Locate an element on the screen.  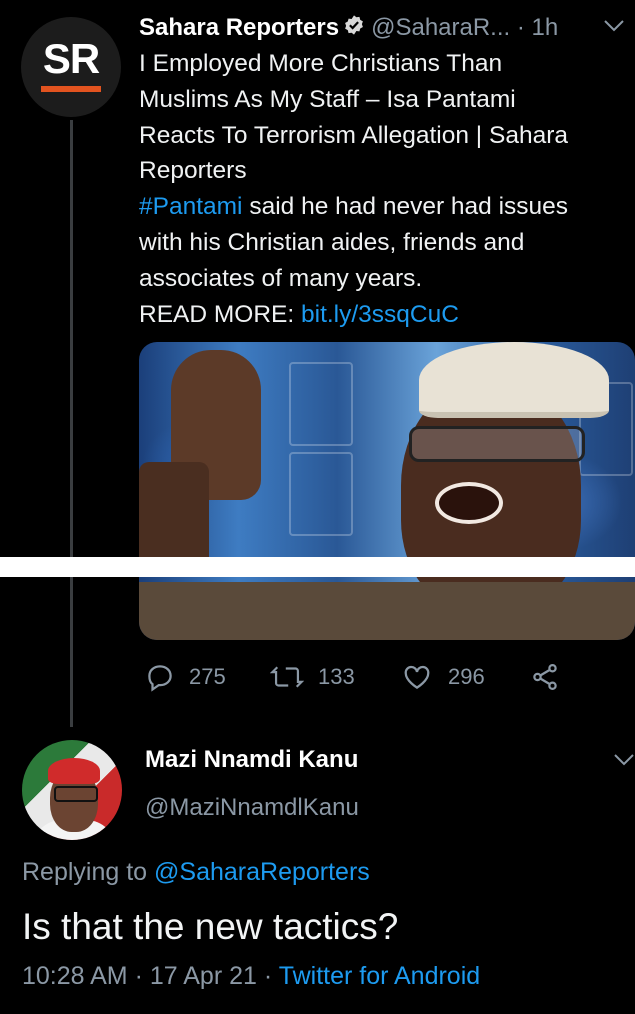
tweet-body-text: said he had never had issues is located at coordinates (405, 207).